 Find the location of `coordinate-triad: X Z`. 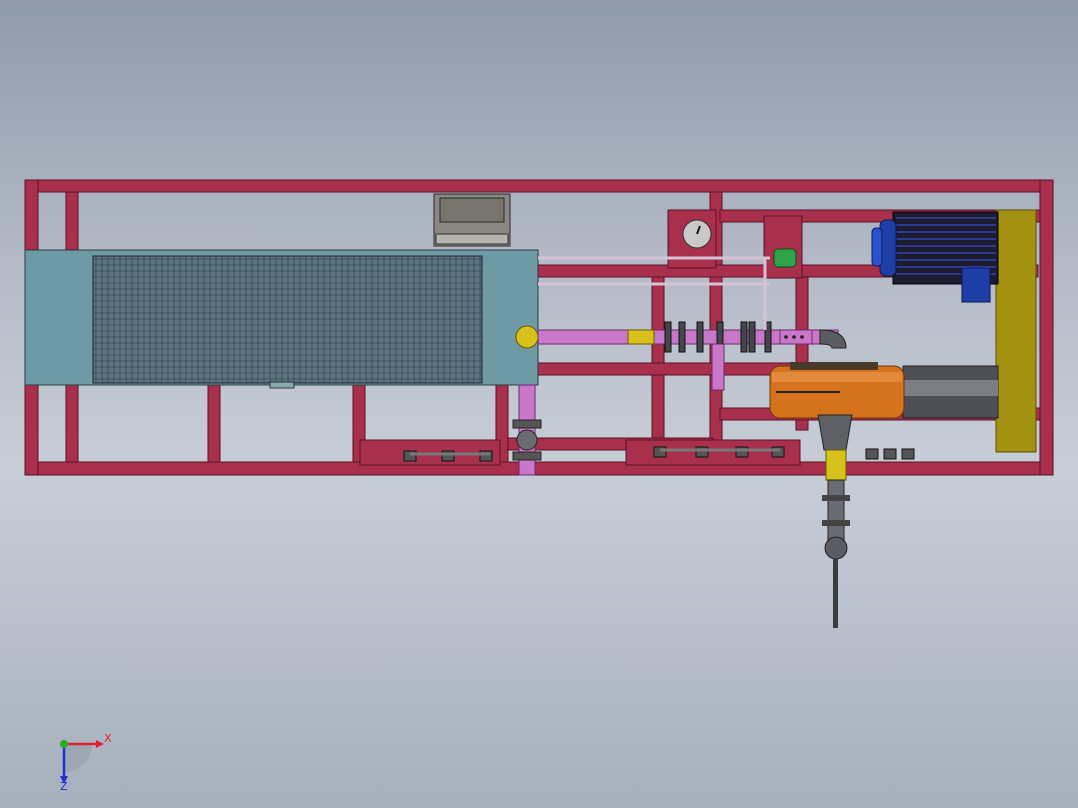

coordinate-triad: X Z is located at coordinates (86, 762).